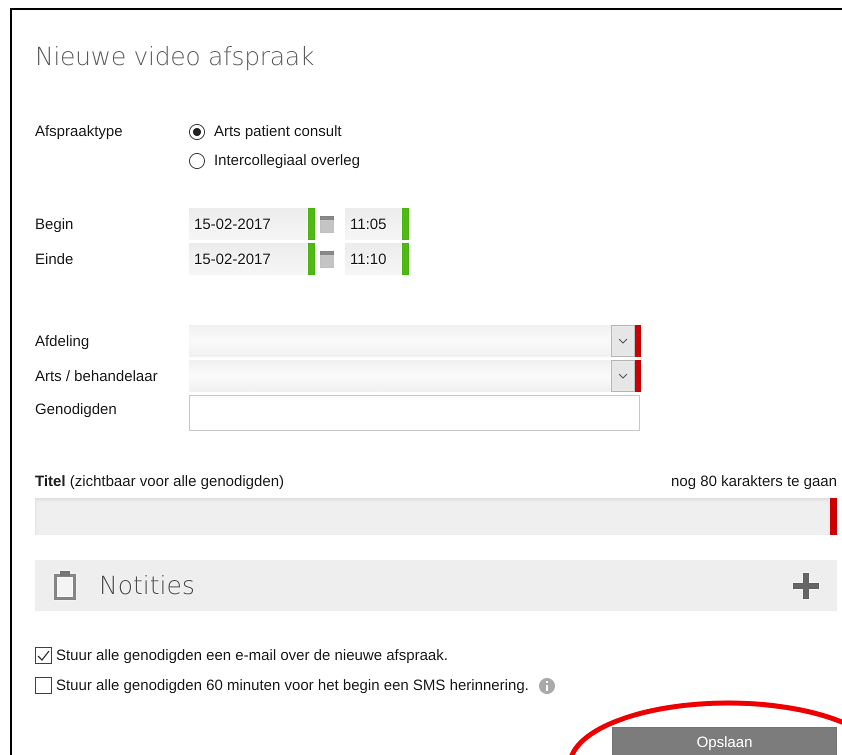 The width and height of the screenshot is (842, 755). What do you see at coordinates (97, 376) in the screenshot?
I see `field-label: Arts / behandelaar` at bounding box center [97, 376].